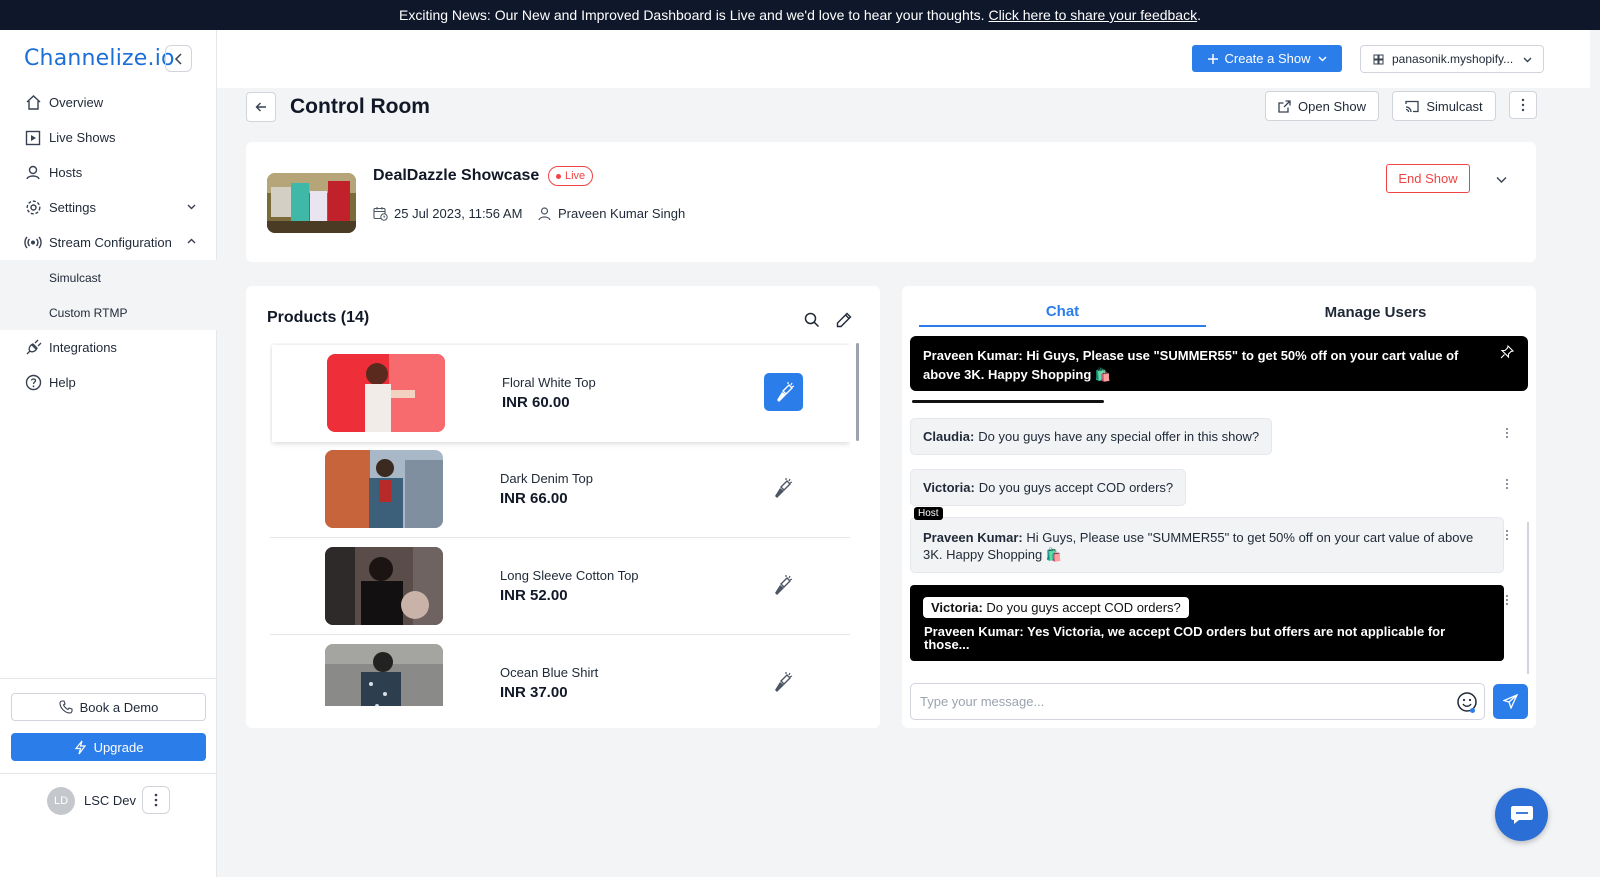 This screenshot has width=1600, height=877. Describe the element at coordinates (1076, 487) in the screenshot. I see `message-text: Do you guys accept COD orders?` at that location.